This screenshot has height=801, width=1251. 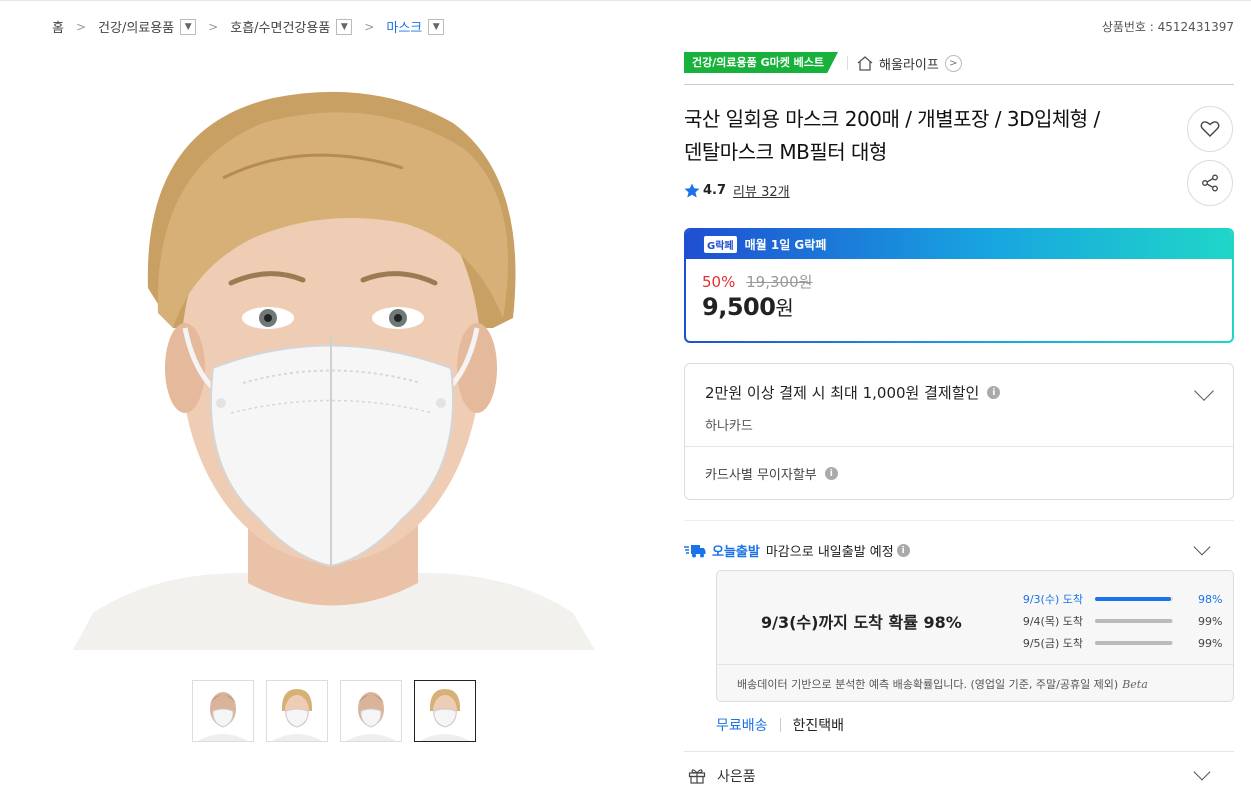 What do you see at coordinates (404, 28) in the screenshot?
I see `breadcrumb-label: 마스크` at bounding box center [404, 28].